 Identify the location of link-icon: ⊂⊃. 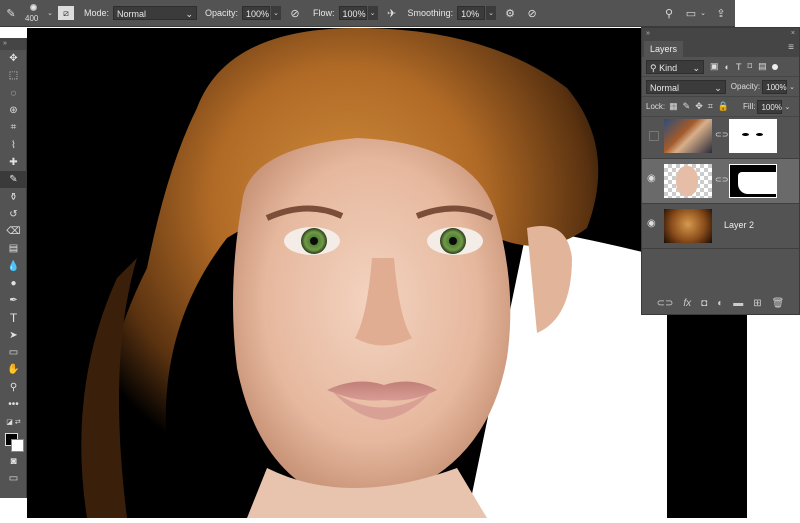
(722, 179).